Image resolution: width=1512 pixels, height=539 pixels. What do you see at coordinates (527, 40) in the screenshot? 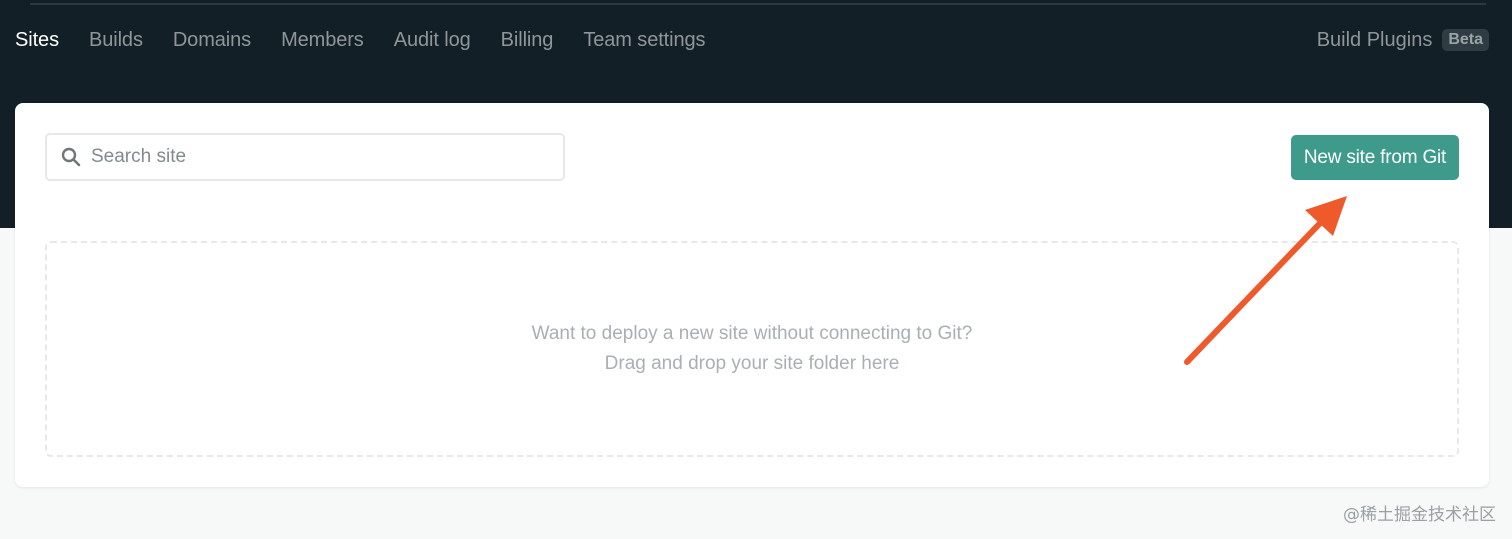
I see `nav-item-billing: Billing` at bounding box center [527, 40].